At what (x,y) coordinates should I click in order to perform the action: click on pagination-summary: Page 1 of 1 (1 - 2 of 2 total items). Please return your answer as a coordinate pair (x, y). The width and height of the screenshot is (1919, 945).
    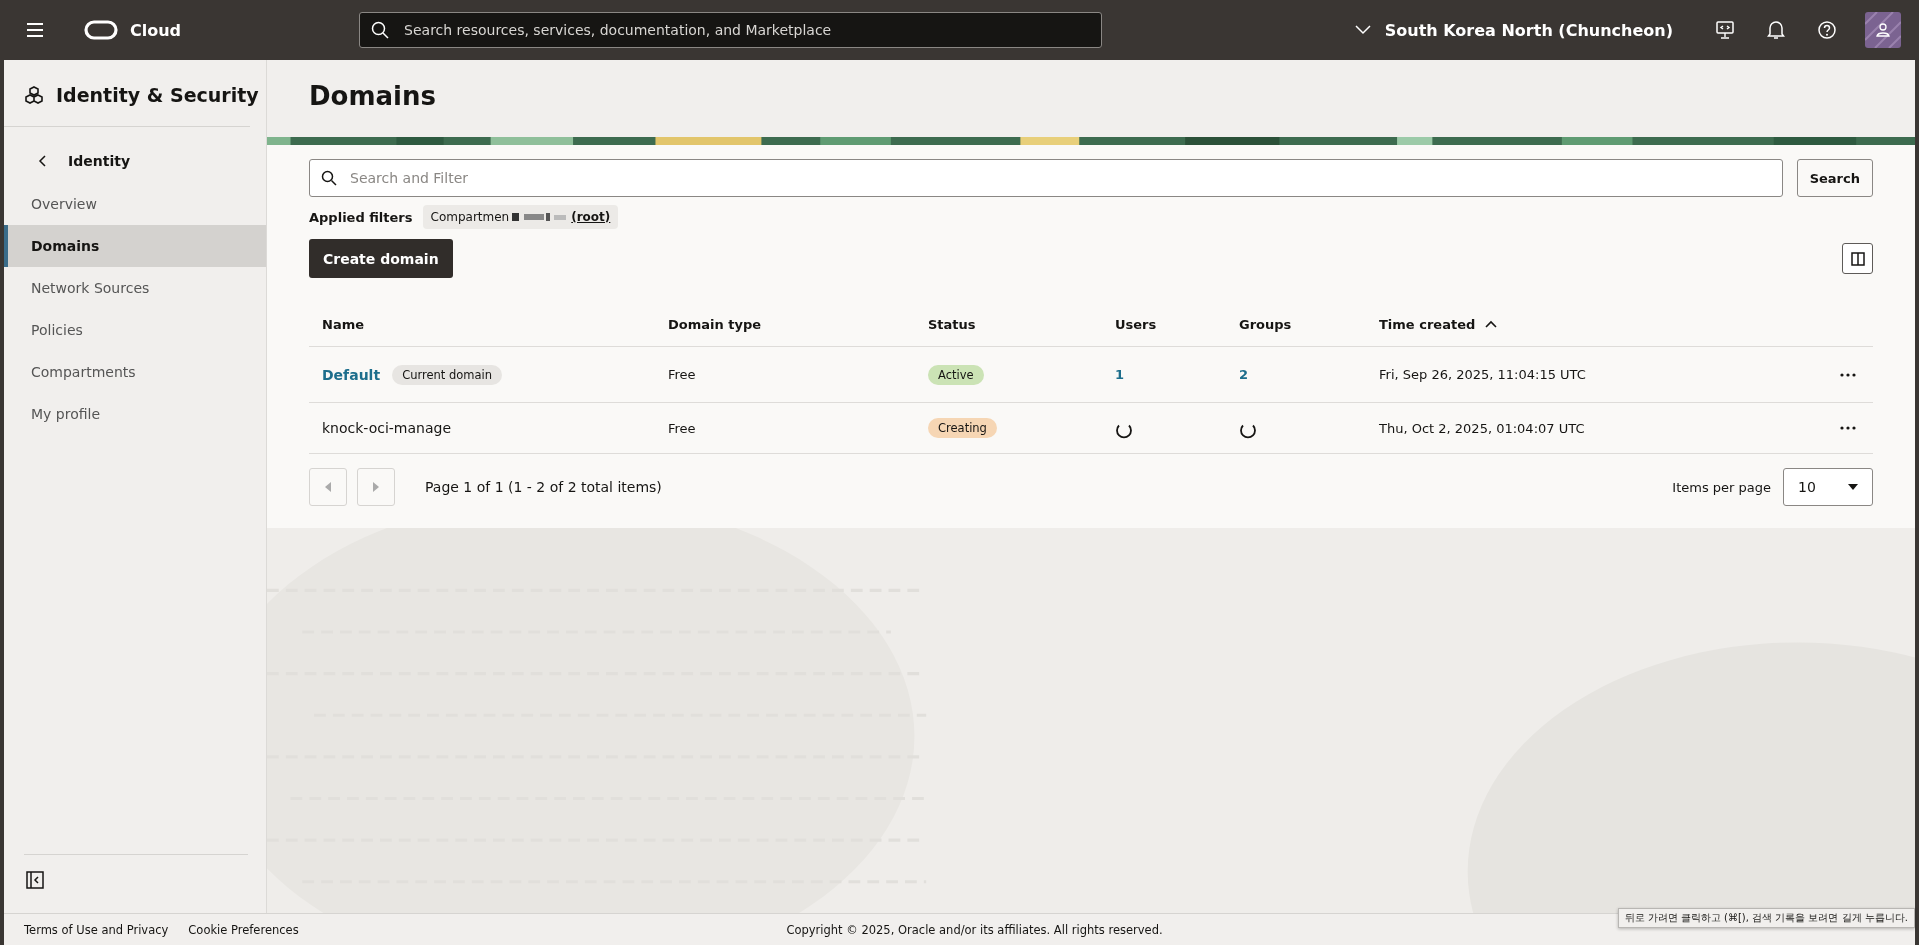
    Looking at the image, I should click on (543, 487).